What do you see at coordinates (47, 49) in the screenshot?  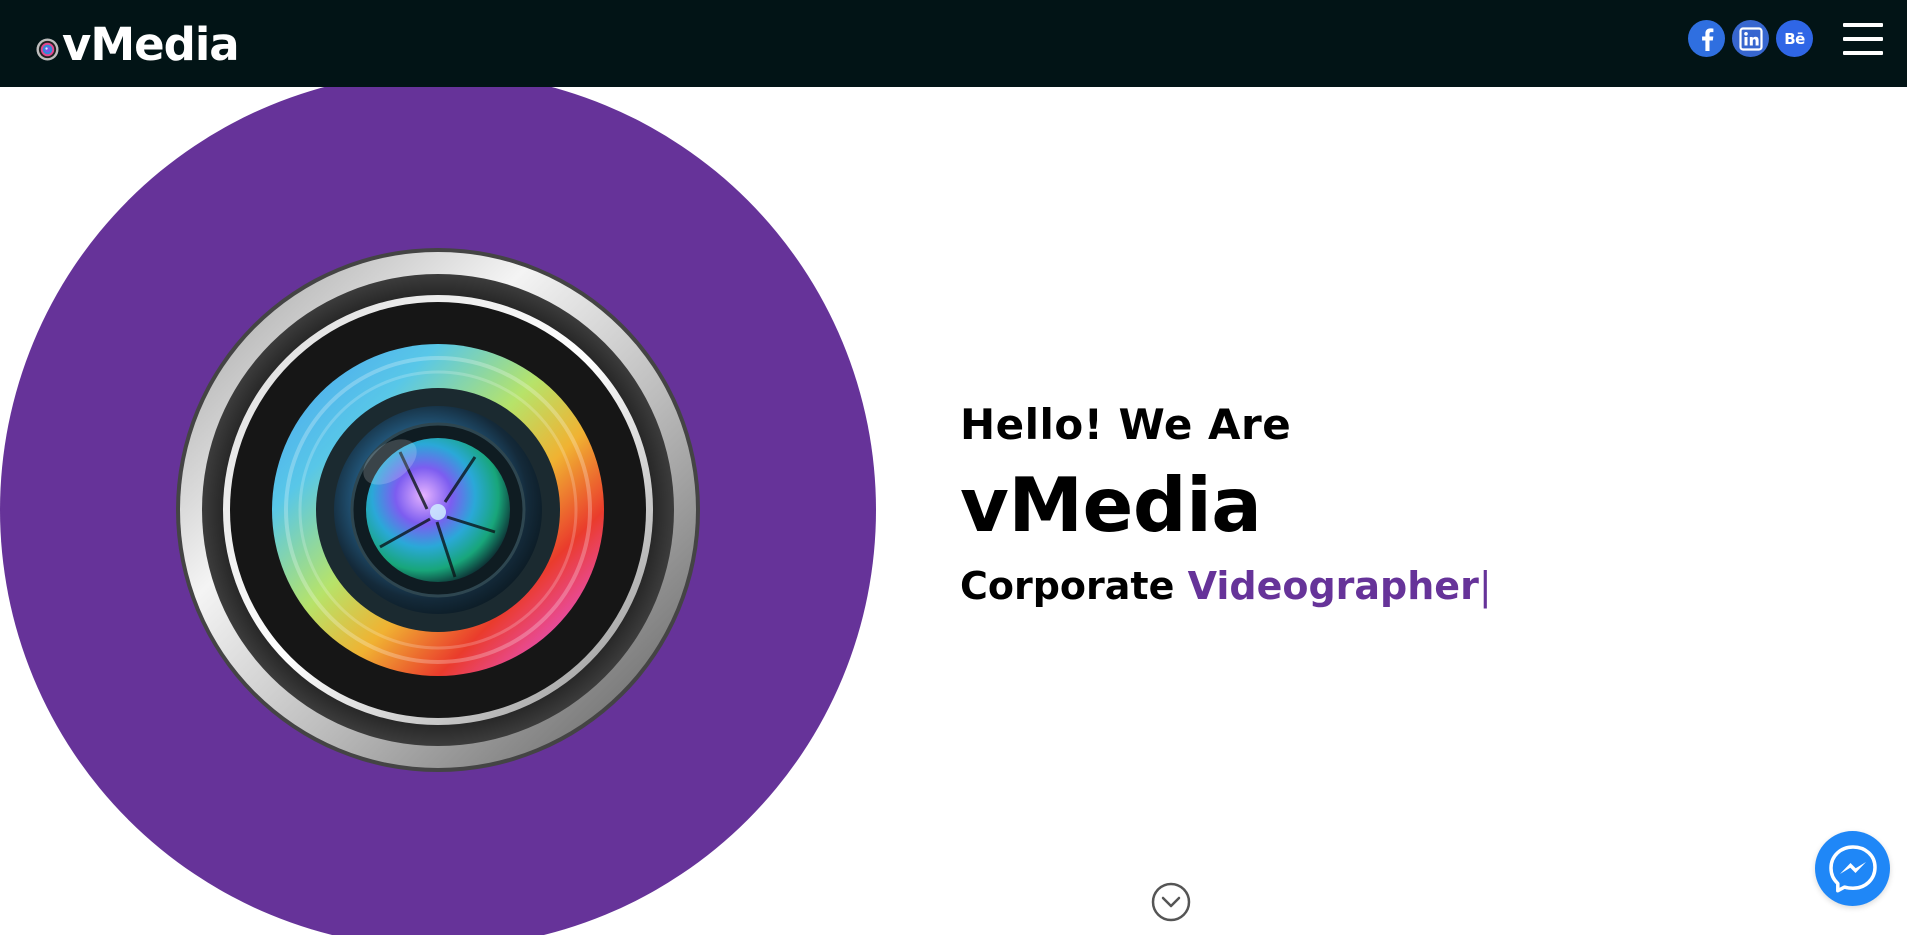 I see `camera-lens-logo-icon` at bounding box center [47, 49].